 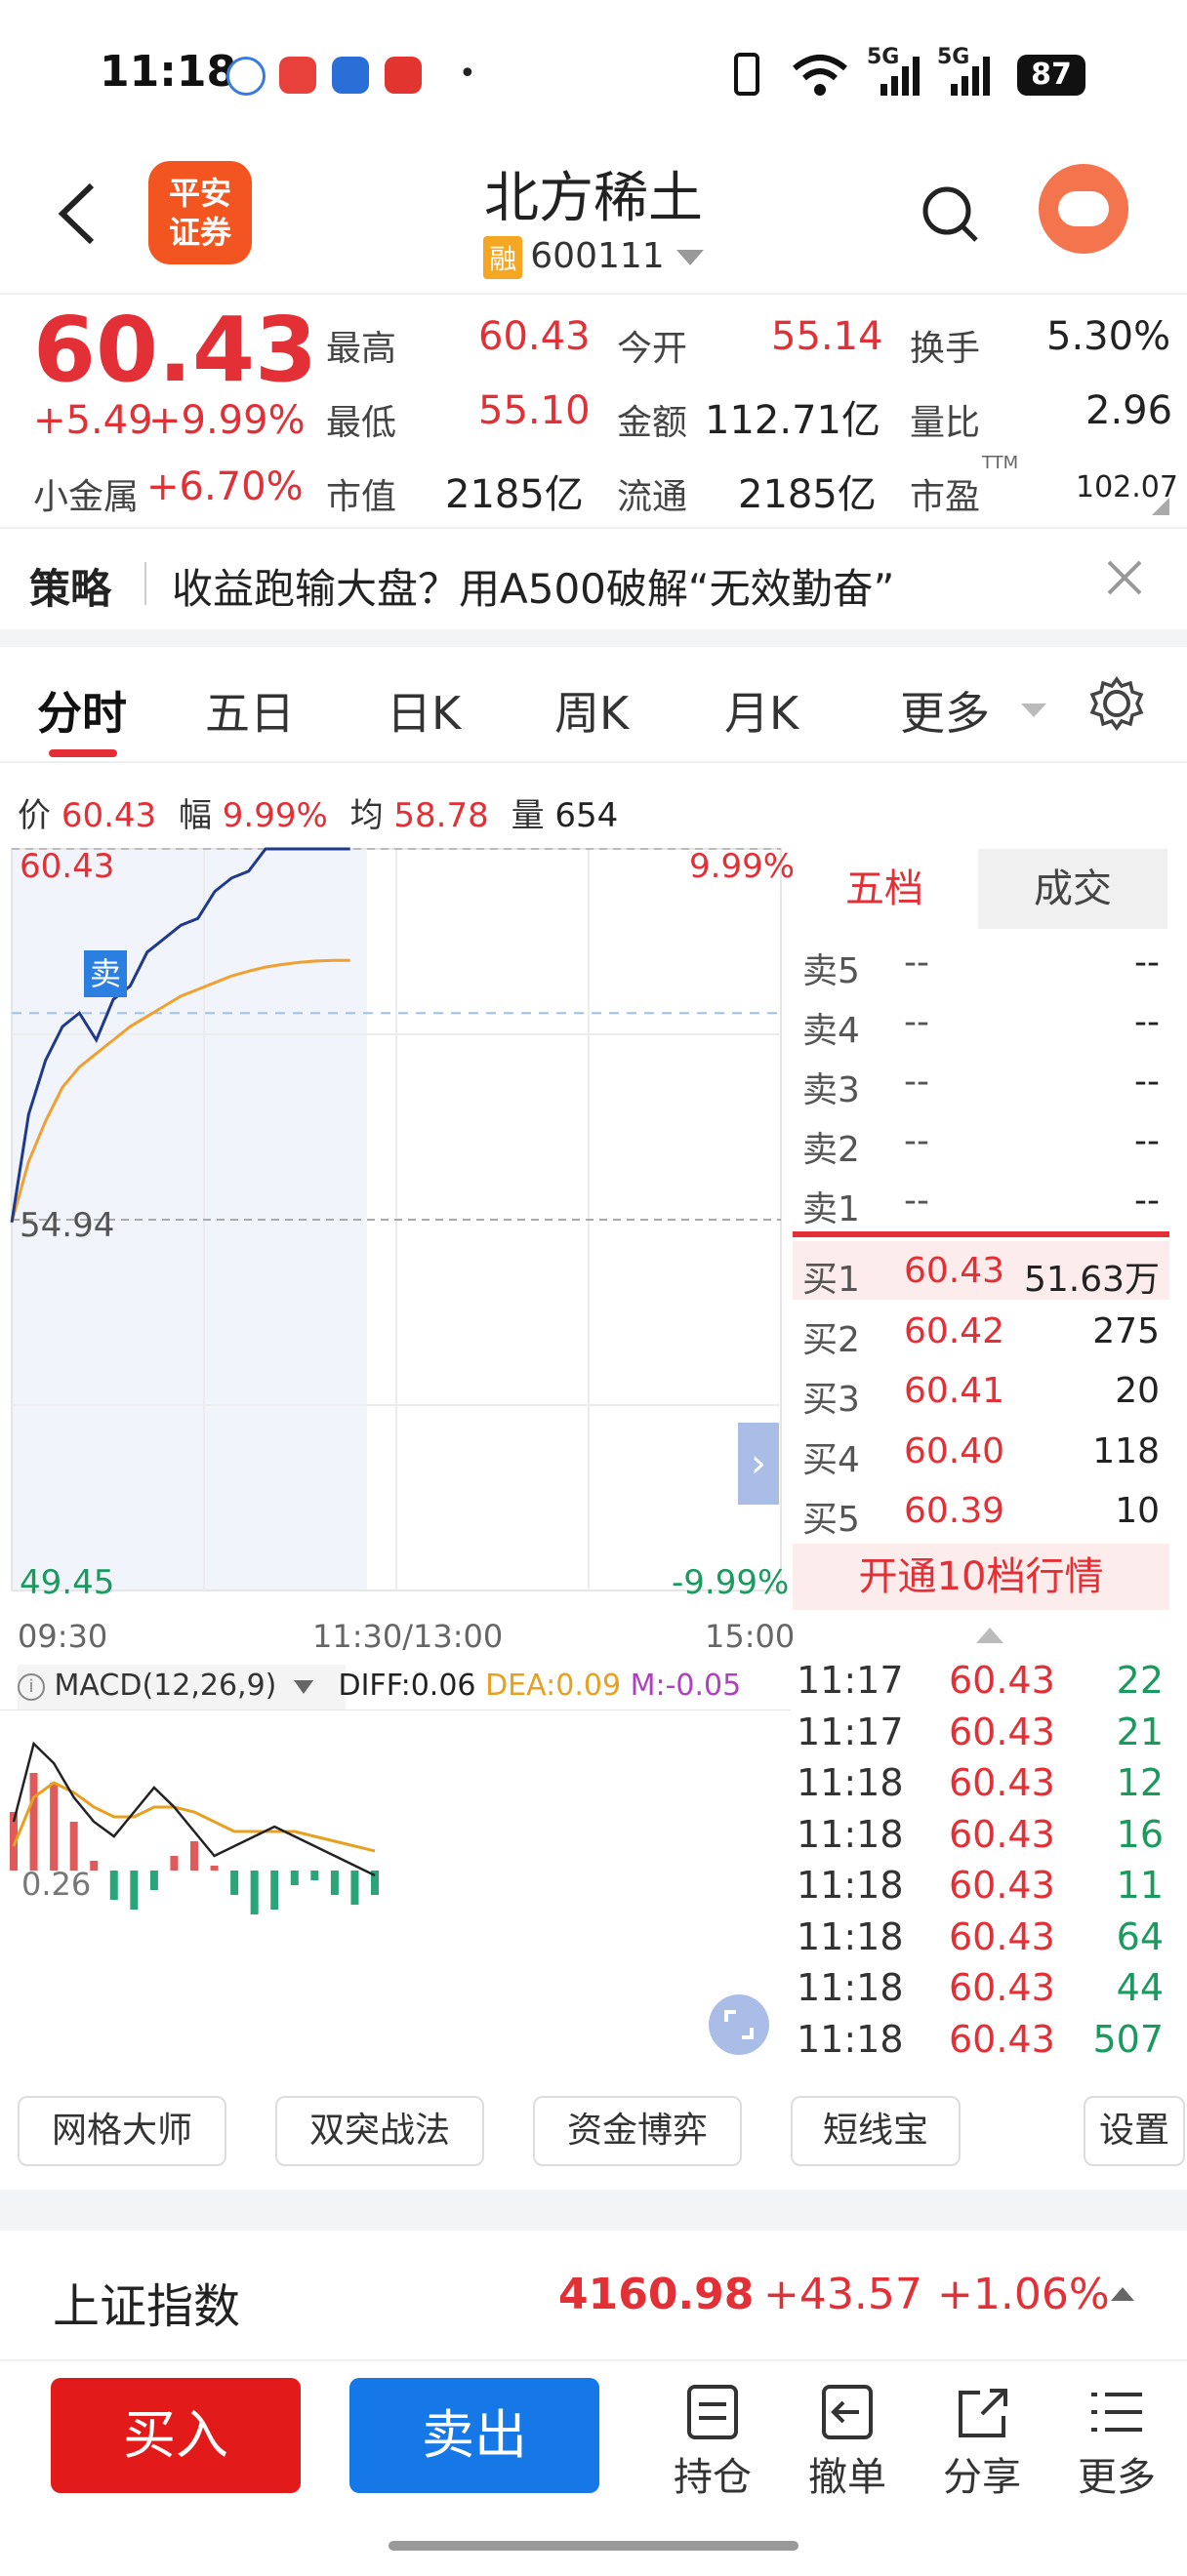 I want to click on tool-grid-master-button: 网格大师, so click(x=122, y=2131).